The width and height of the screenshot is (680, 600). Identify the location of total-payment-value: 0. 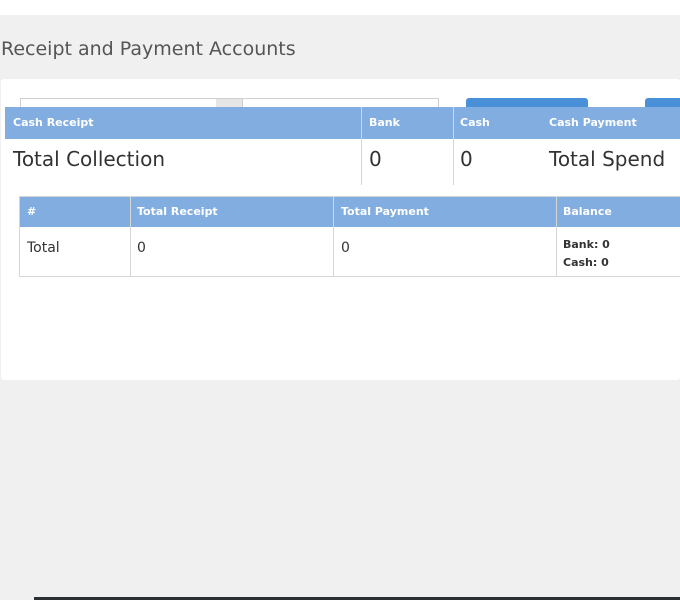
(345, 248).